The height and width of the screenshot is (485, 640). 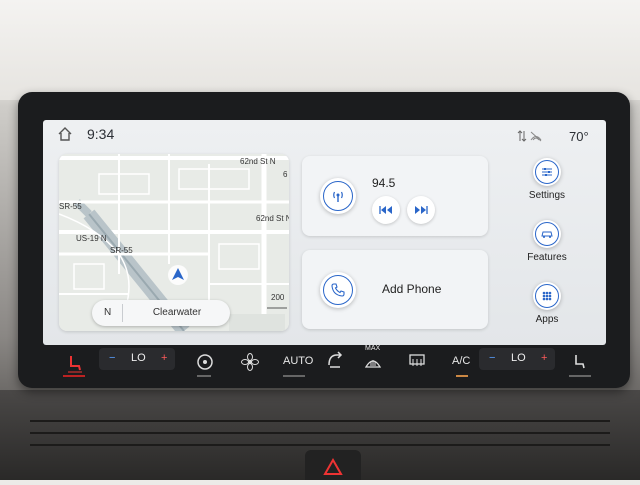 I want to click on features-button: Features, so click(x=547, y=247).